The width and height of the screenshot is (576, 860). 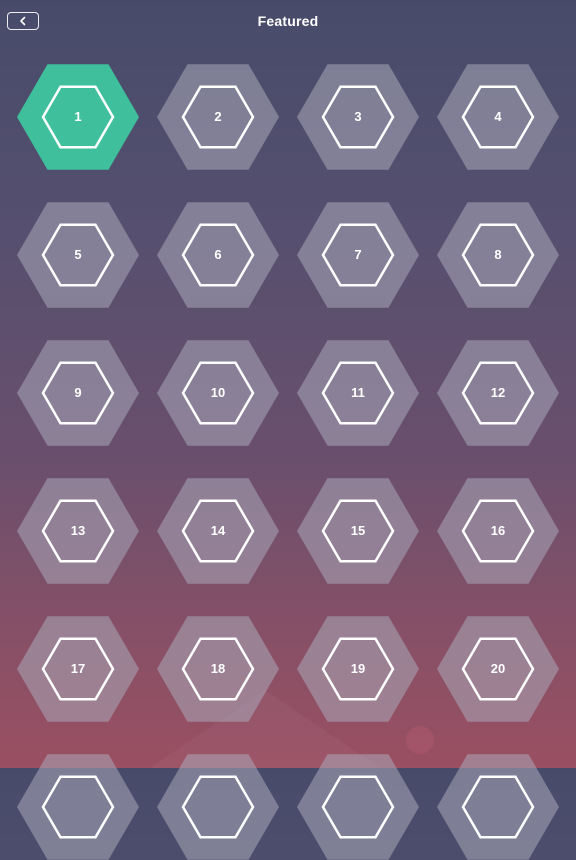 I want to click on level-button-1: 1, so click(x=78, y=117).